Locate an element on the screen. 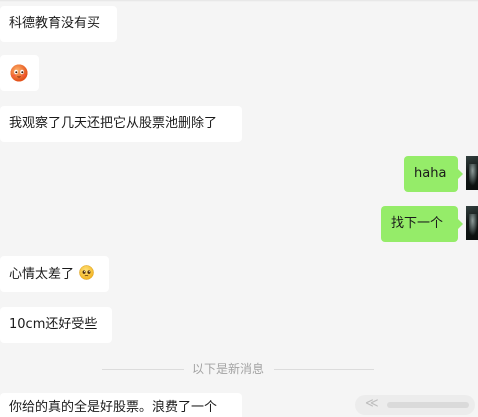 The image size is (478, 417). new-messages-divider: 以下是新消息 is located at coordinates (239, 369).